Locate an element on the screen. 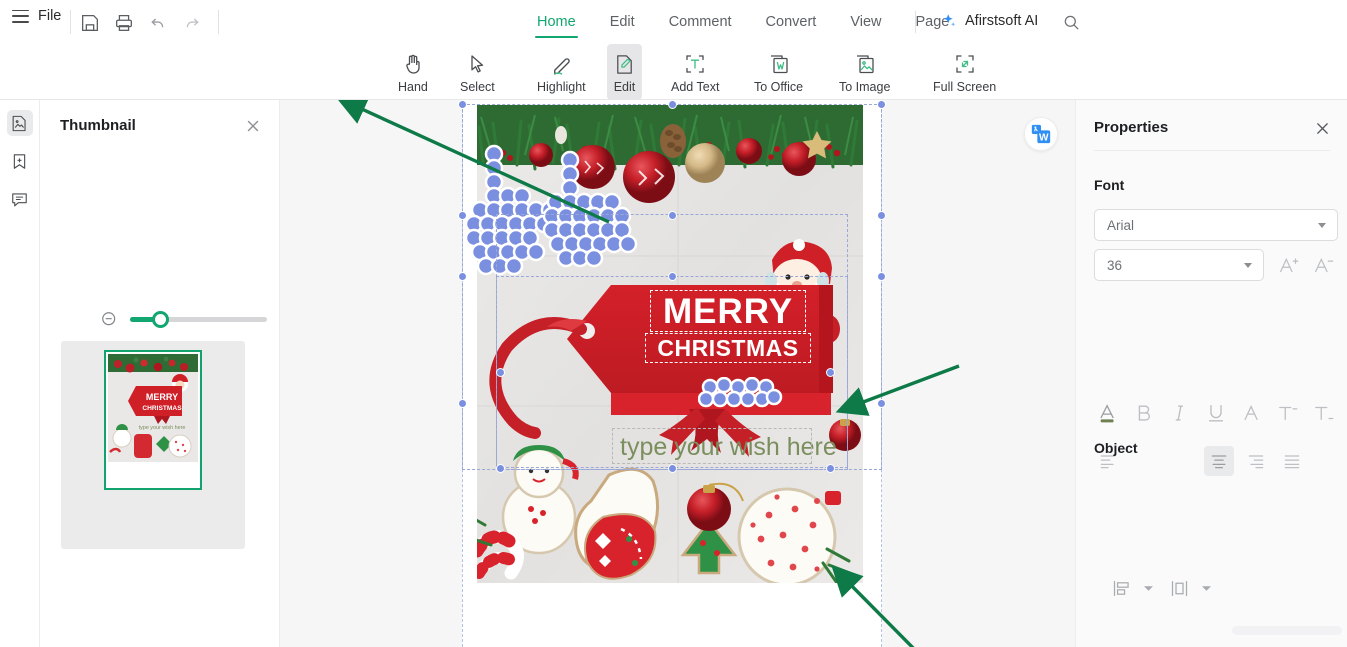 This screenshot has width=1347, height=647. comment-list-icon is located at coordinates (20, 199).